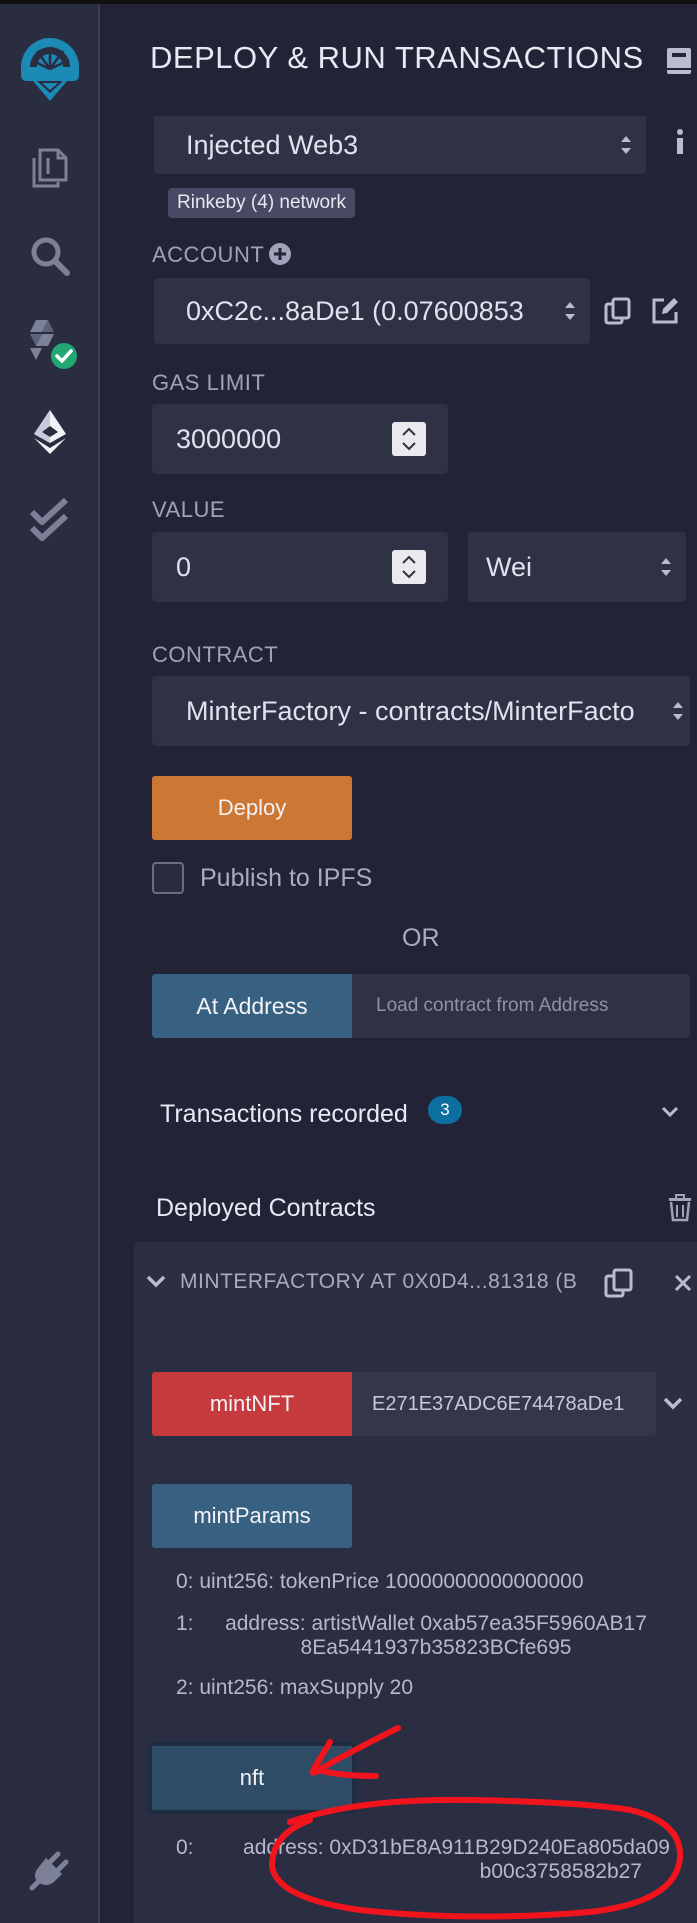 Image resolution: width=697 pixels, height=1923 pixels. Describe the element at coordinates (252, 1516) in the screenshot. I see `mint-params-button: mintParams` at that location.